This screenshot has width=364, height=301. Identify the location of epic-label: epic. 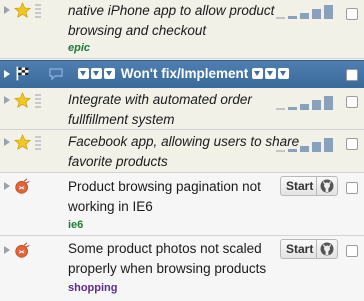
(79, 48).